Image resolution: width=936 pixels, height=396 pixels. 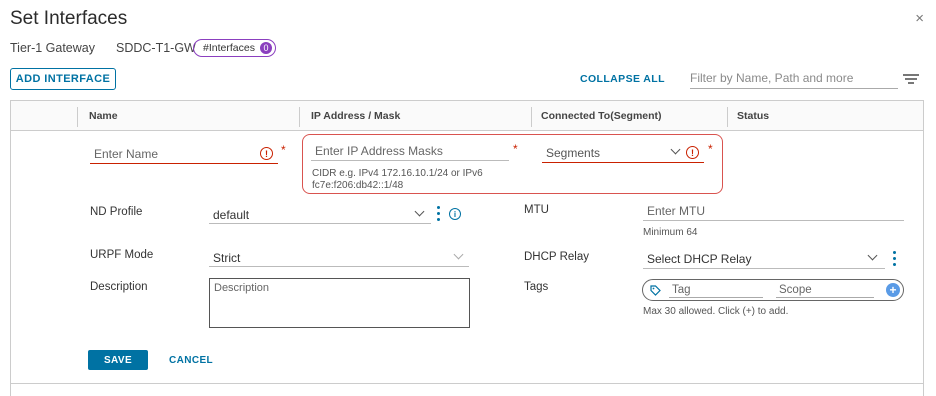 What do you see at coordinates (692, 152) in the screenshot?
I see `segment-error-icon: !` at bounding box center [692, 152].